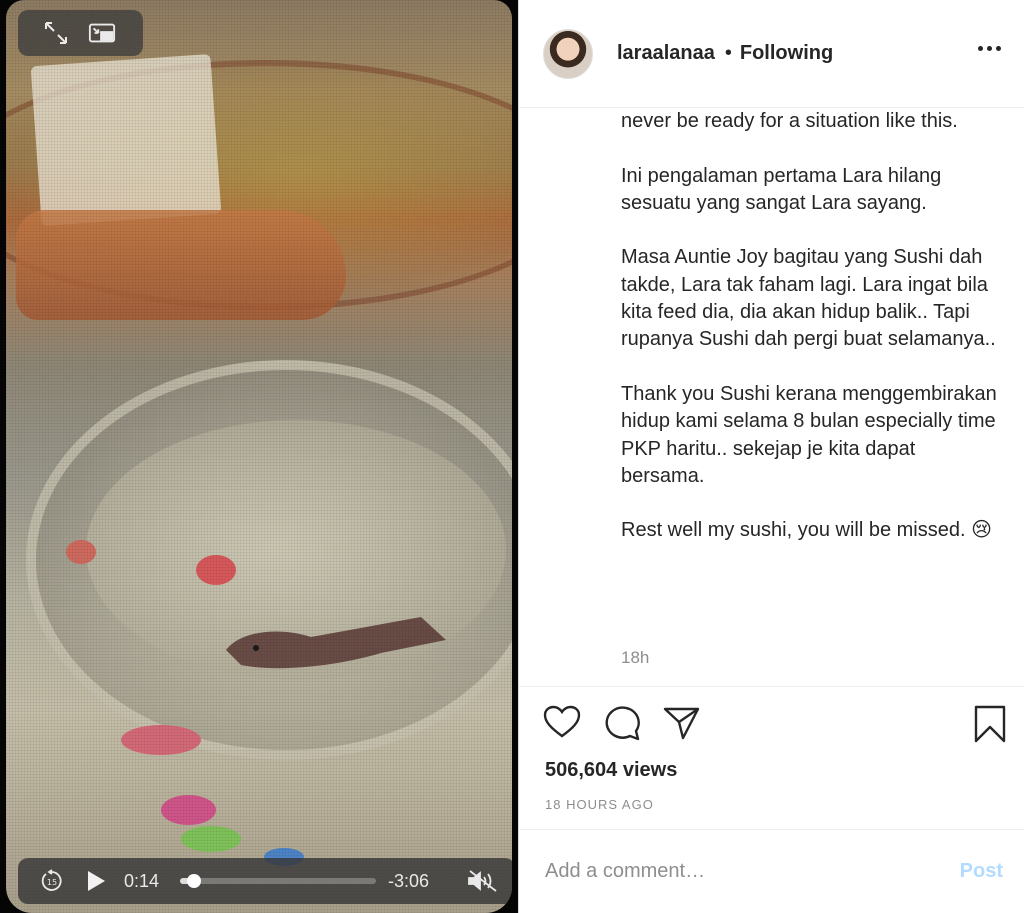 This screenshot has height=913, width=1024. I want to click on expand-icon, so click(56, 33).